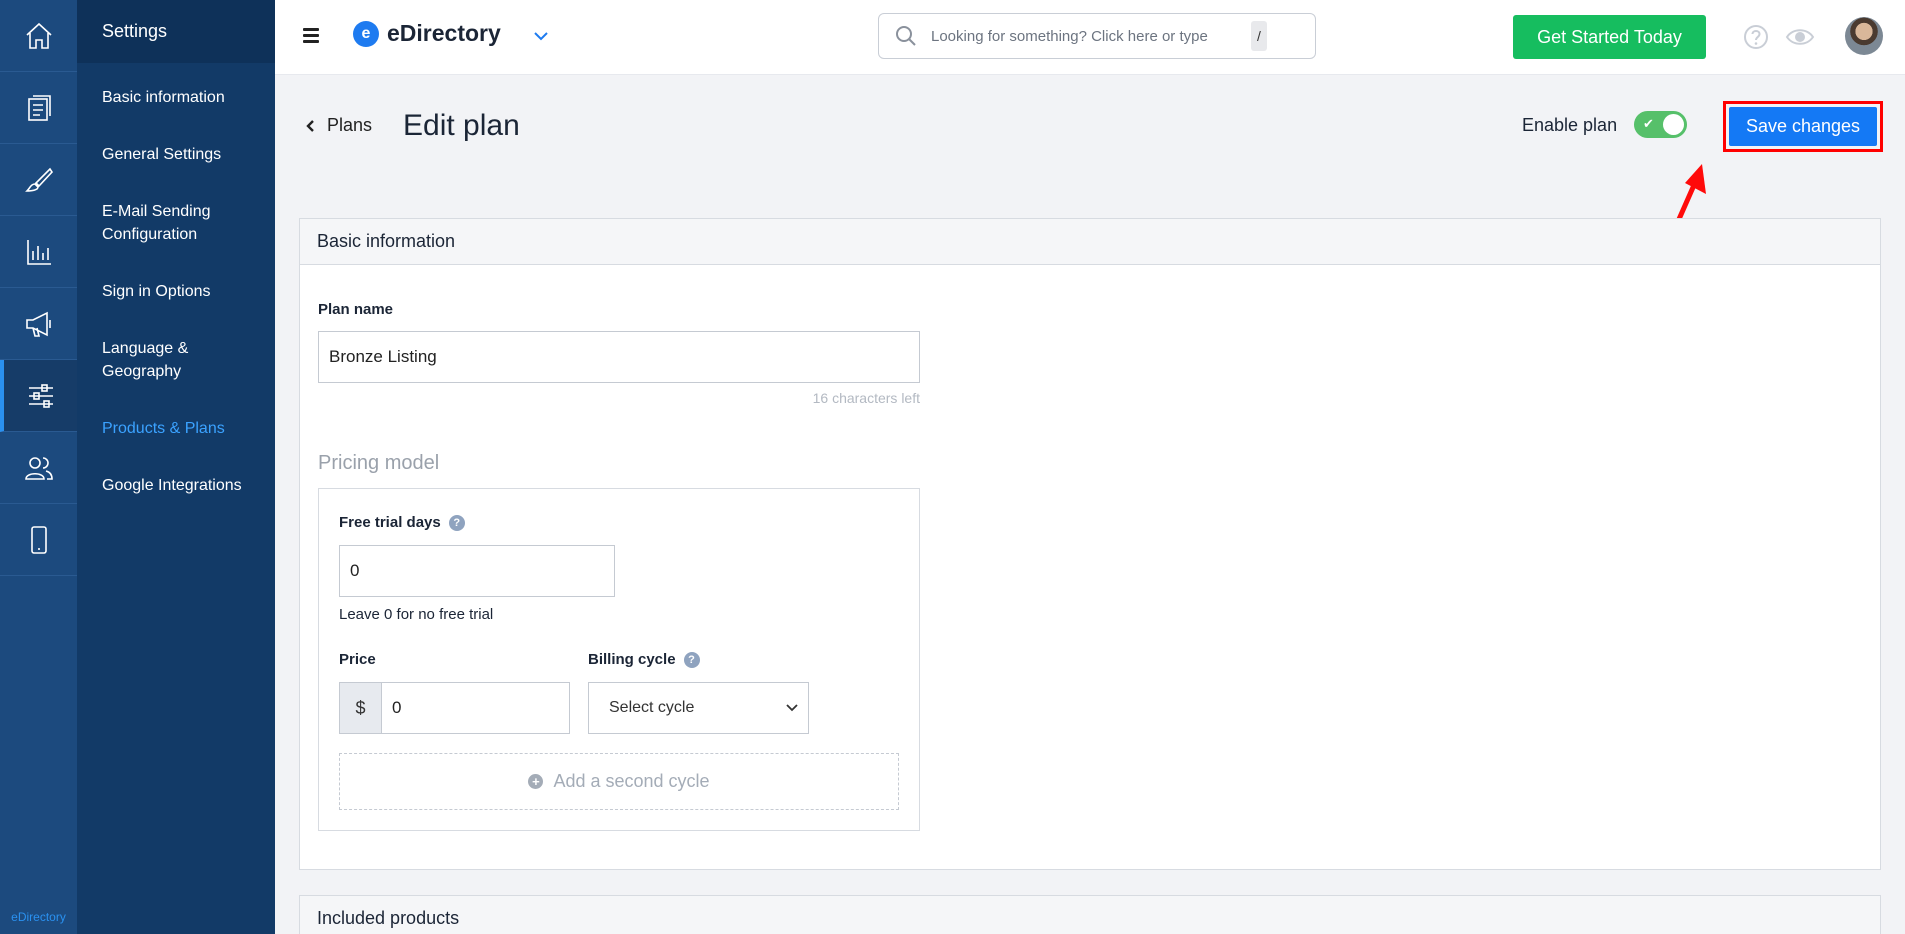 The width and height of the screenshot is (1905, 934). What do you see at coordinates (176, 31) in the screenshot?
I see `menu-title: Settings` at bounding box center [176, 31].